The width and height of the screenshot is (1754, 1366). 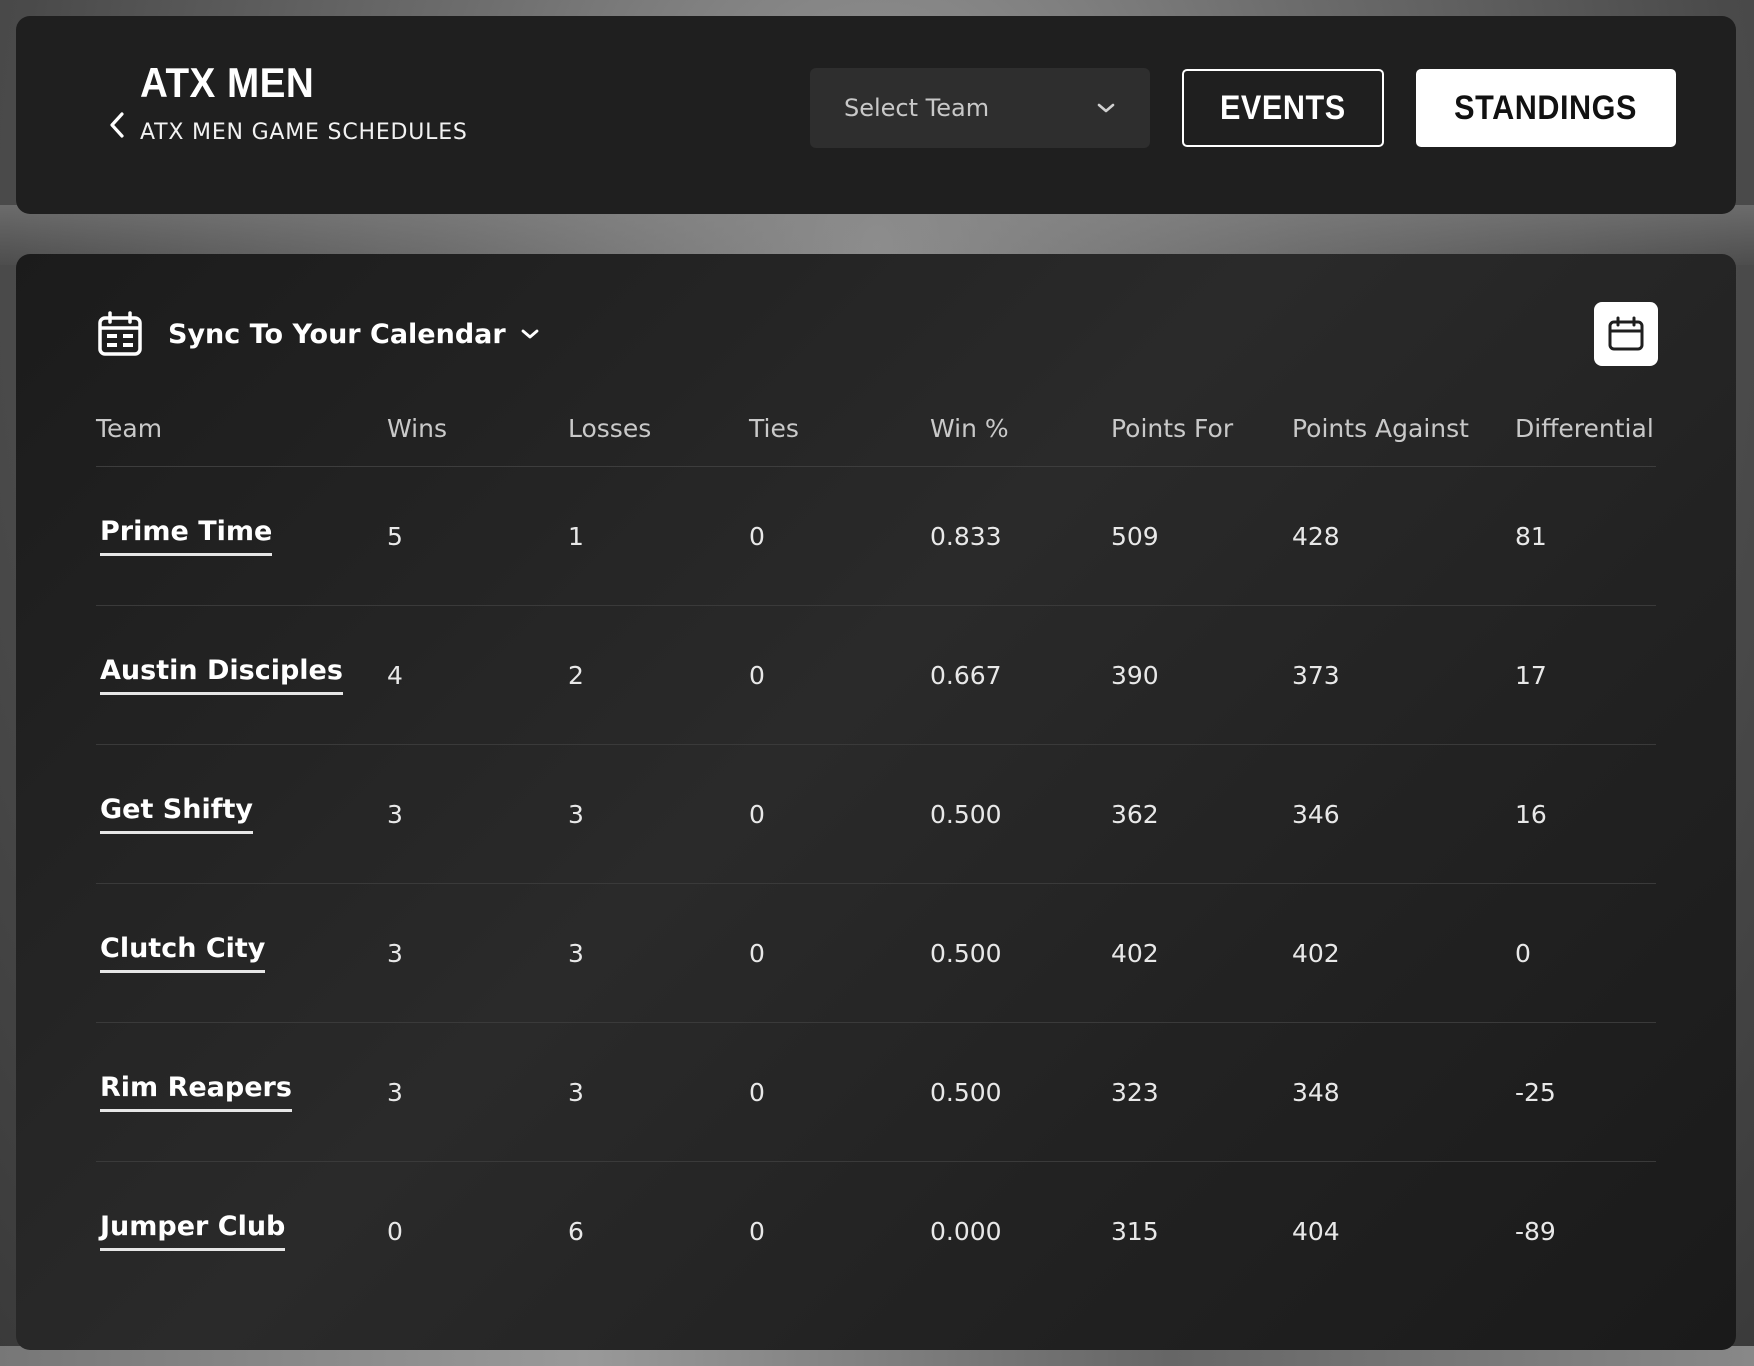 What do you see at coordinates (1020, 428) in the screenshot?
I see `column-header-win-pct: Win %` at bounding box center [1020, 428].